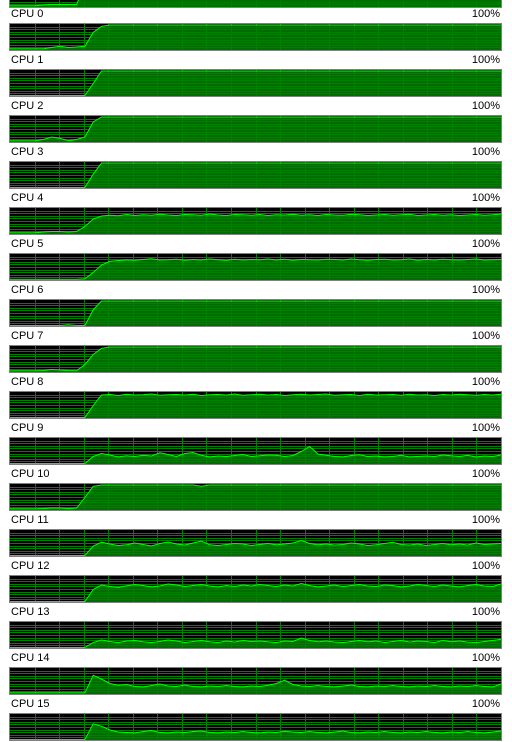  What do you see at coordinates (30, 658) in the screenshot?
I see `cpu-label: CPU 14` at bounding box center [30, 658].